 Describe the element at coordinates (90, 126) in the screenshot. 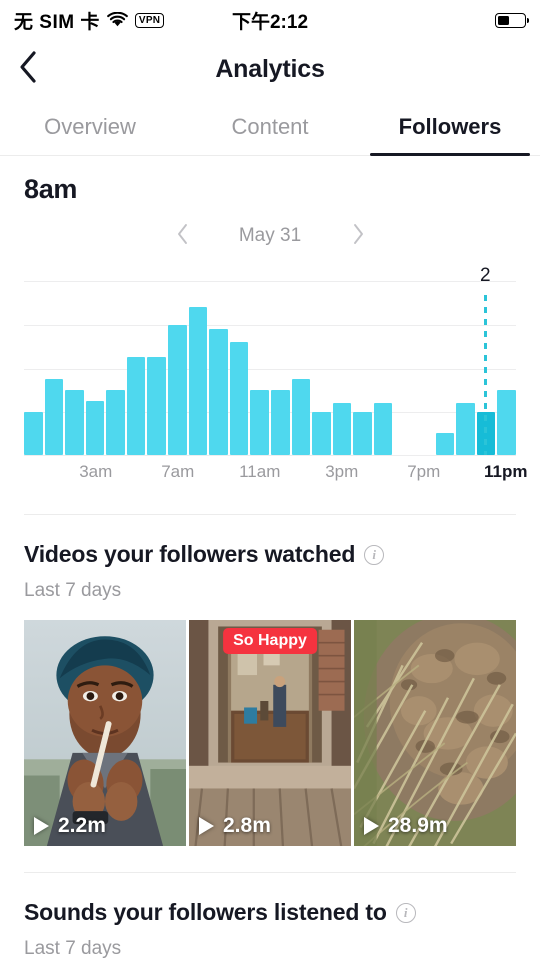

I see `tab-overview: Overview` at that location.